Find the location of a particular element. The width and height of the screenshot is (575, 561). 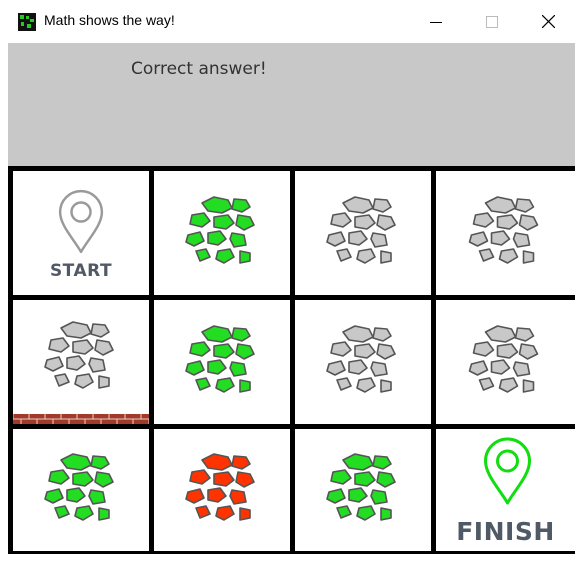

window-bottom-edge is located at coordinates (287, 557).